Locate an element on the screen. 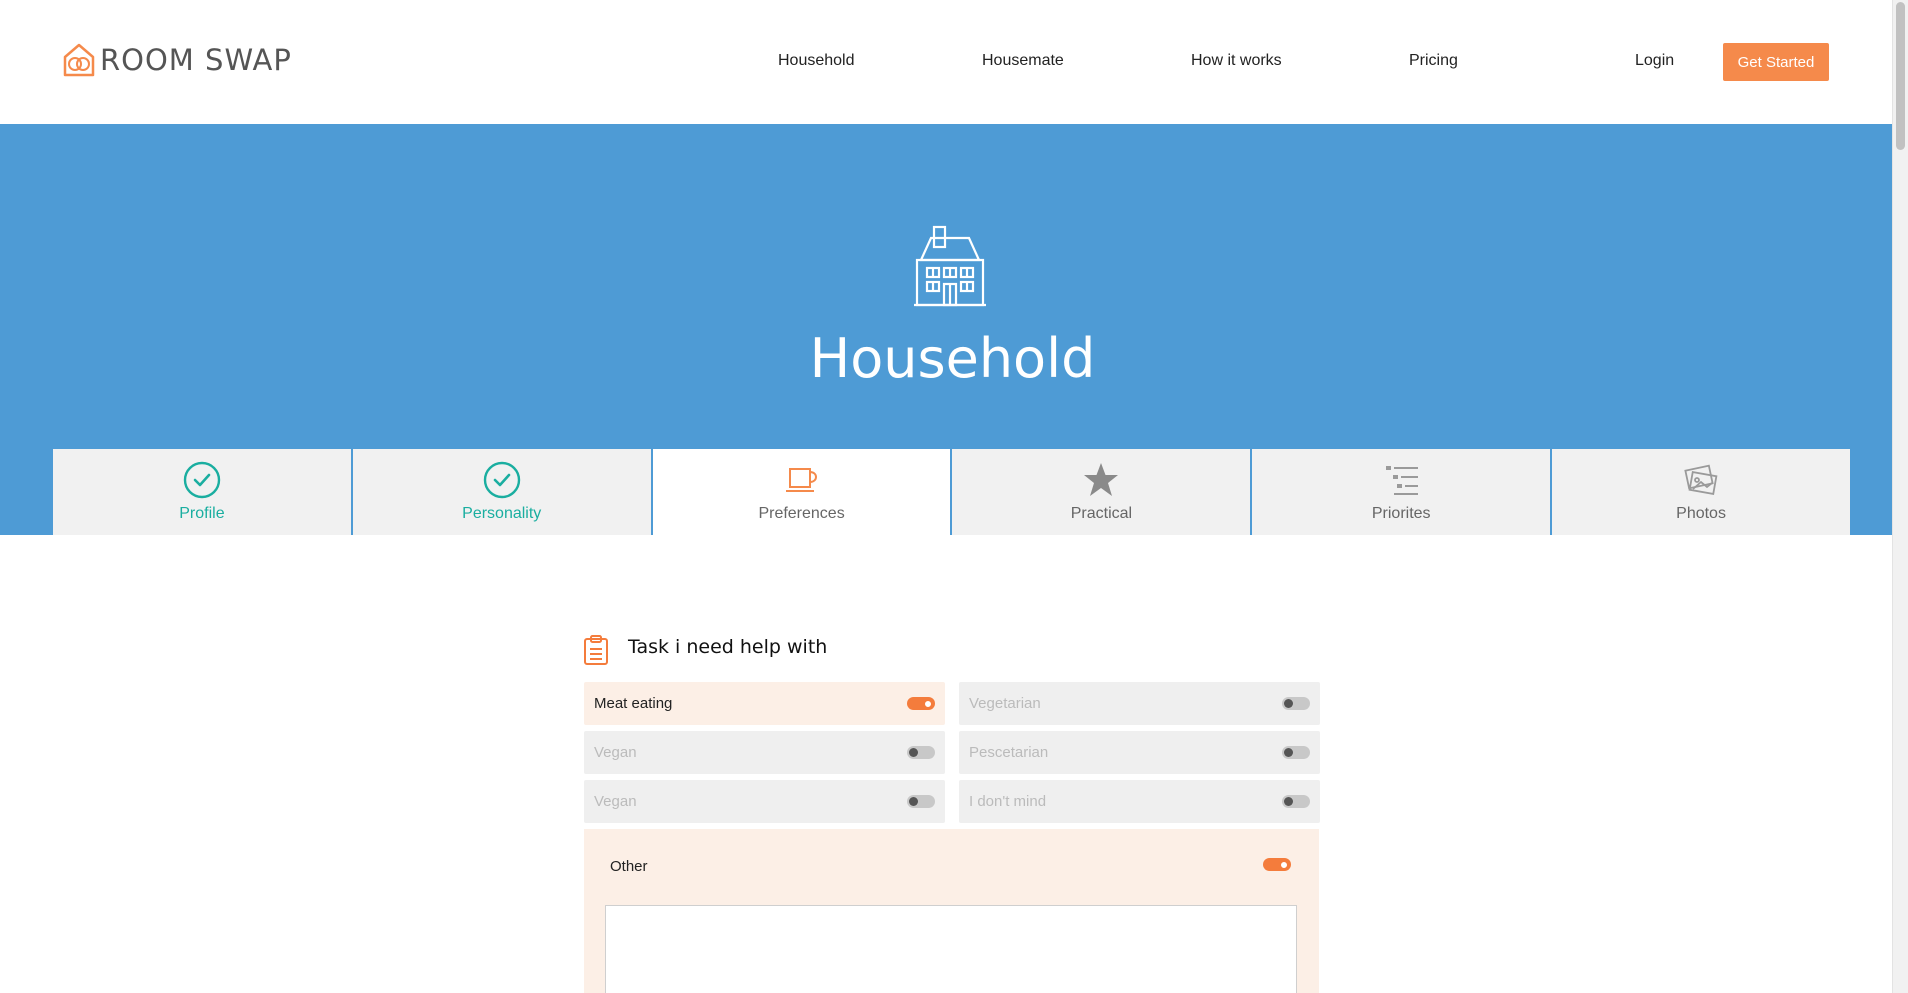  tab-label: Photos is located at coordinates (1701, 513).